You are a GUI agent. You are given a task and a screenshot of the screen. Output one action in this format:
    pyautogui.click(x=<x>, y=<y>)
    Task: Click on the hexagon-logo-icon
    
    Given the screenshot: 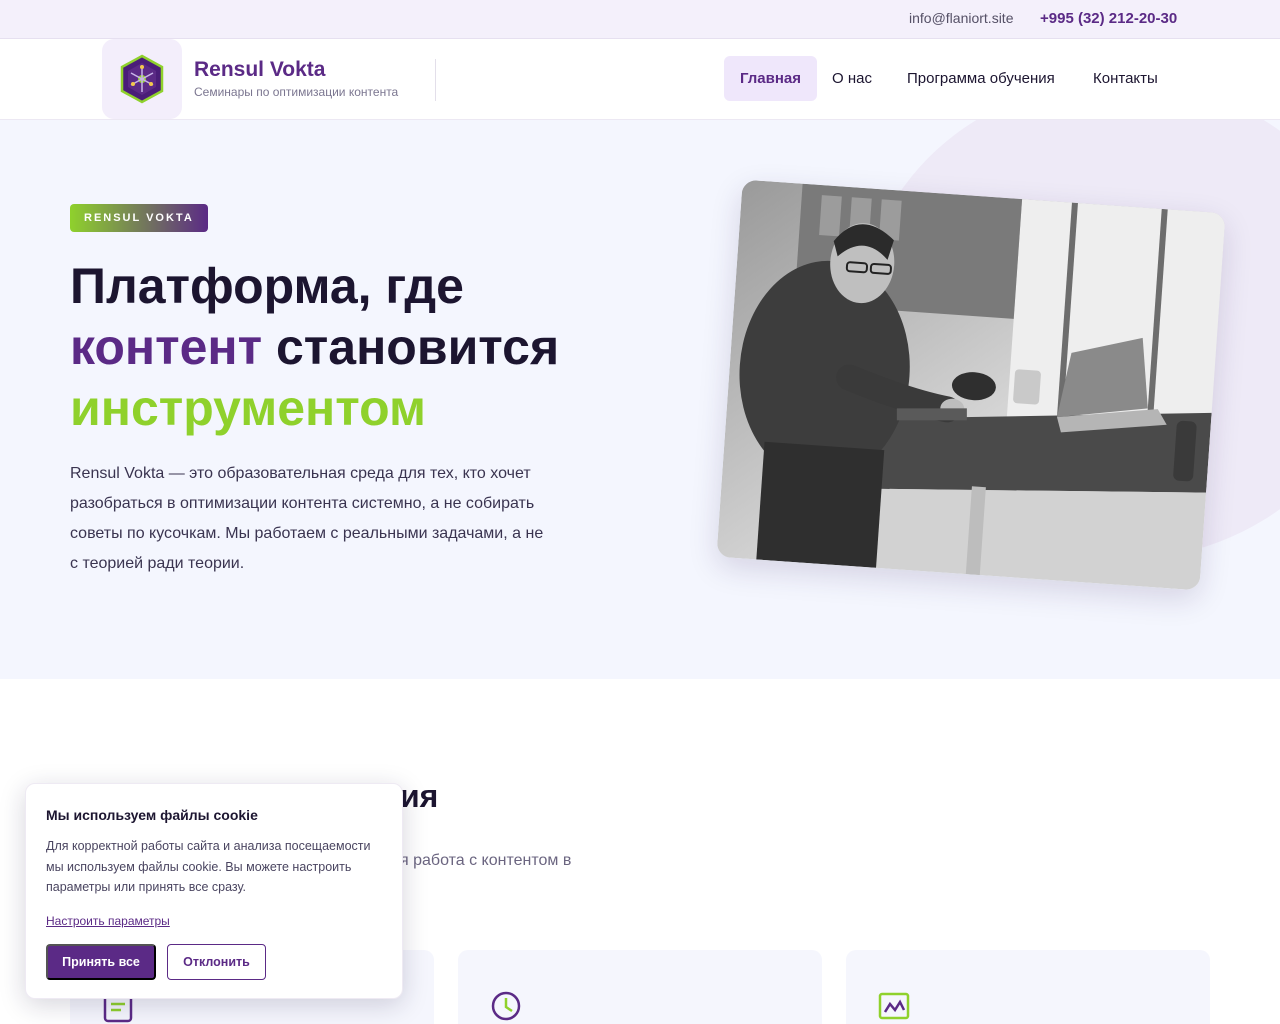 What is the action you would take?
    pyautogui.click(x=142, y=79)
    